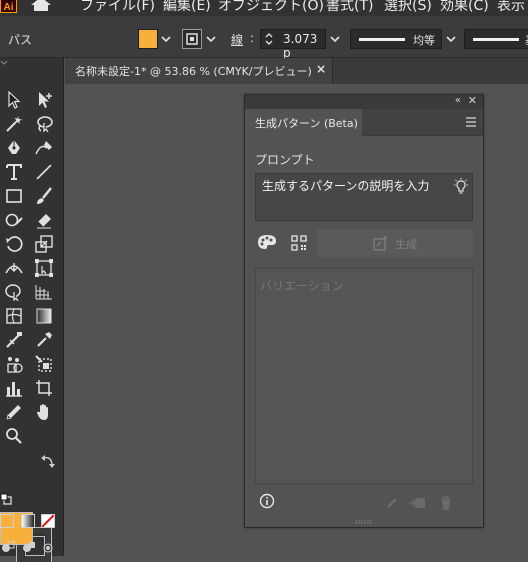 Image resolution: width=528 pixels, height=562 pixels. I want to click on tools-panel, so click(32, 310).